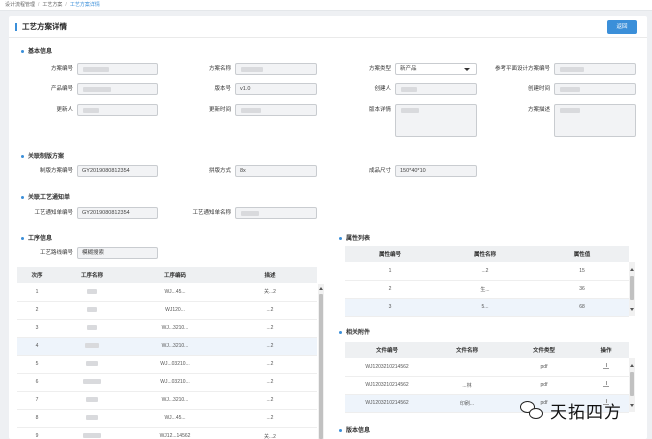 The height and width of the screenshot is (439, 652). I want to click on cell-attr-no: 1, so click(390, 271).